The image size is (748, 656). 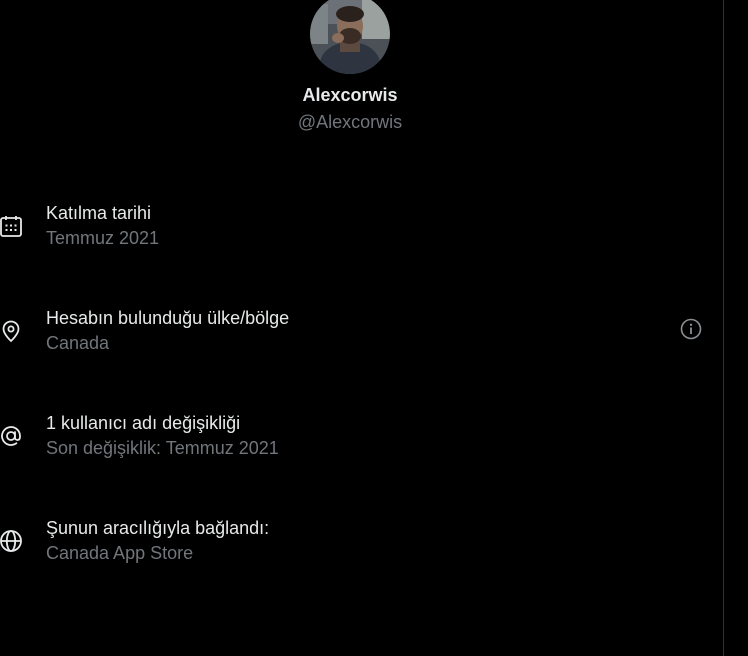 I want to click on about-row-label: Şunun aracılığıyla bağlandı:, so click(x=158, y=528).